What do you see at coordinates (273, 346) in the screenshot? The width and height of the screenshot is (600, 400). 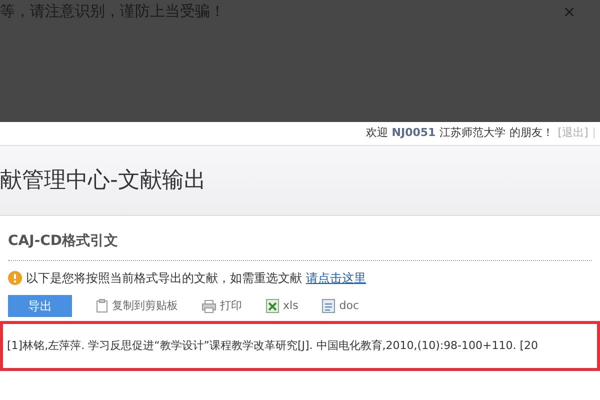 I see `citation-text: [1]林铭,左萍萍. 学习反思促进“教学设计”课程教学改革研究[J]. 中国电化教育,2010,(10):98-100+110. [20` at bounding box center [273, 346].